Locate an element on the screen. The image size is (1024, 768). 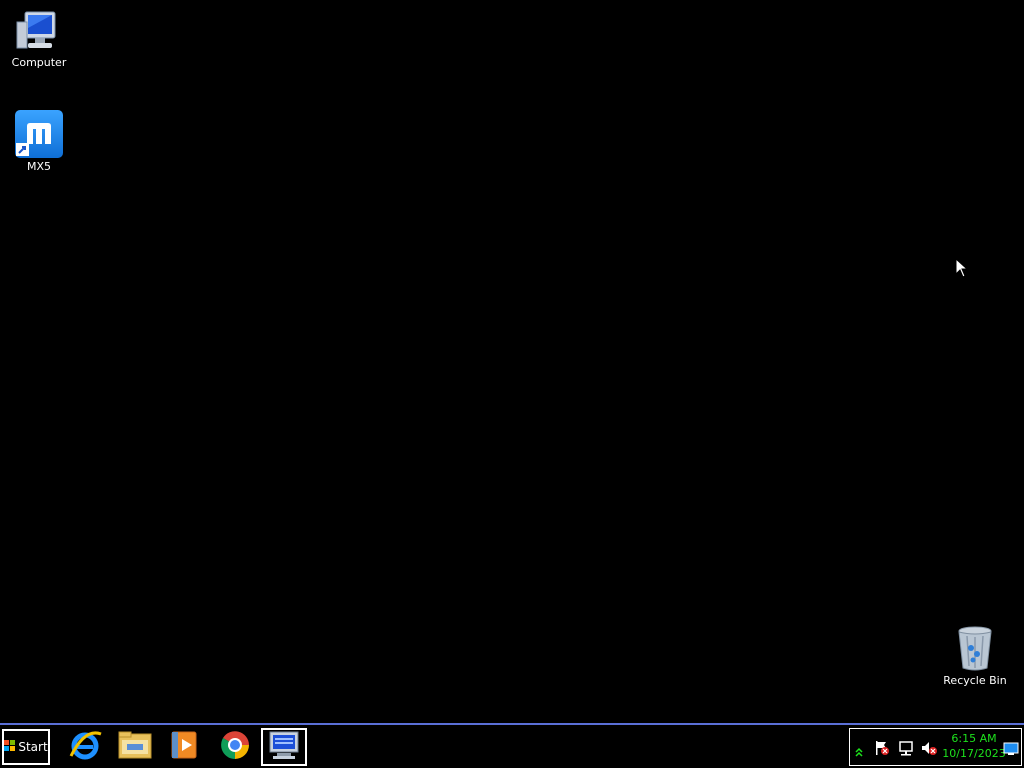
start-button: Start is located at coordinates (26, 747).